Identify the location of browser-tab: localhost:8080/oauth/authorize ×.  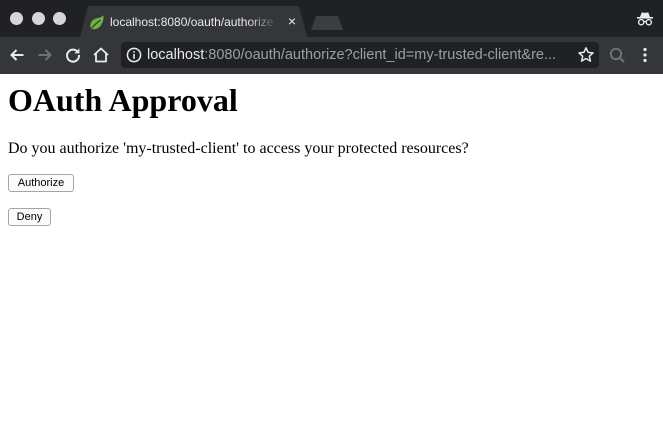
(193, 21).